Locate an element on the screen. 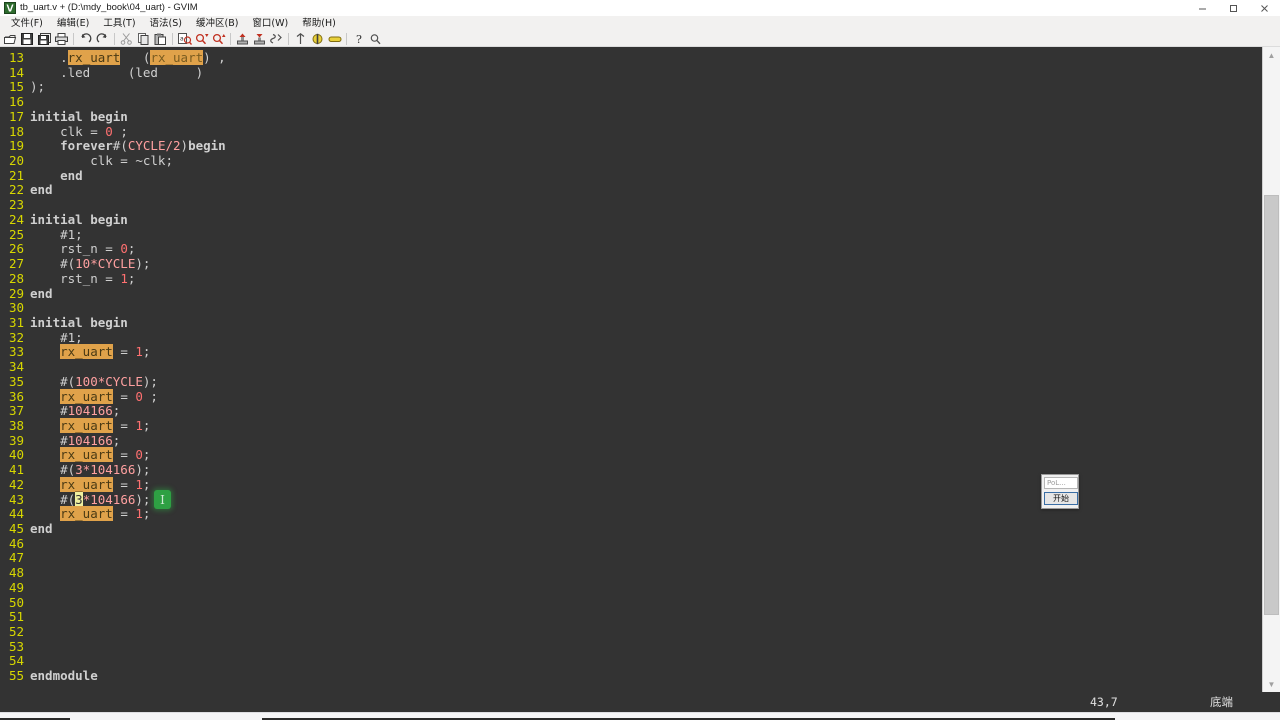 This screenshot has width=1280, height=720. line-number: 26 is located at coordinates (16, 249).